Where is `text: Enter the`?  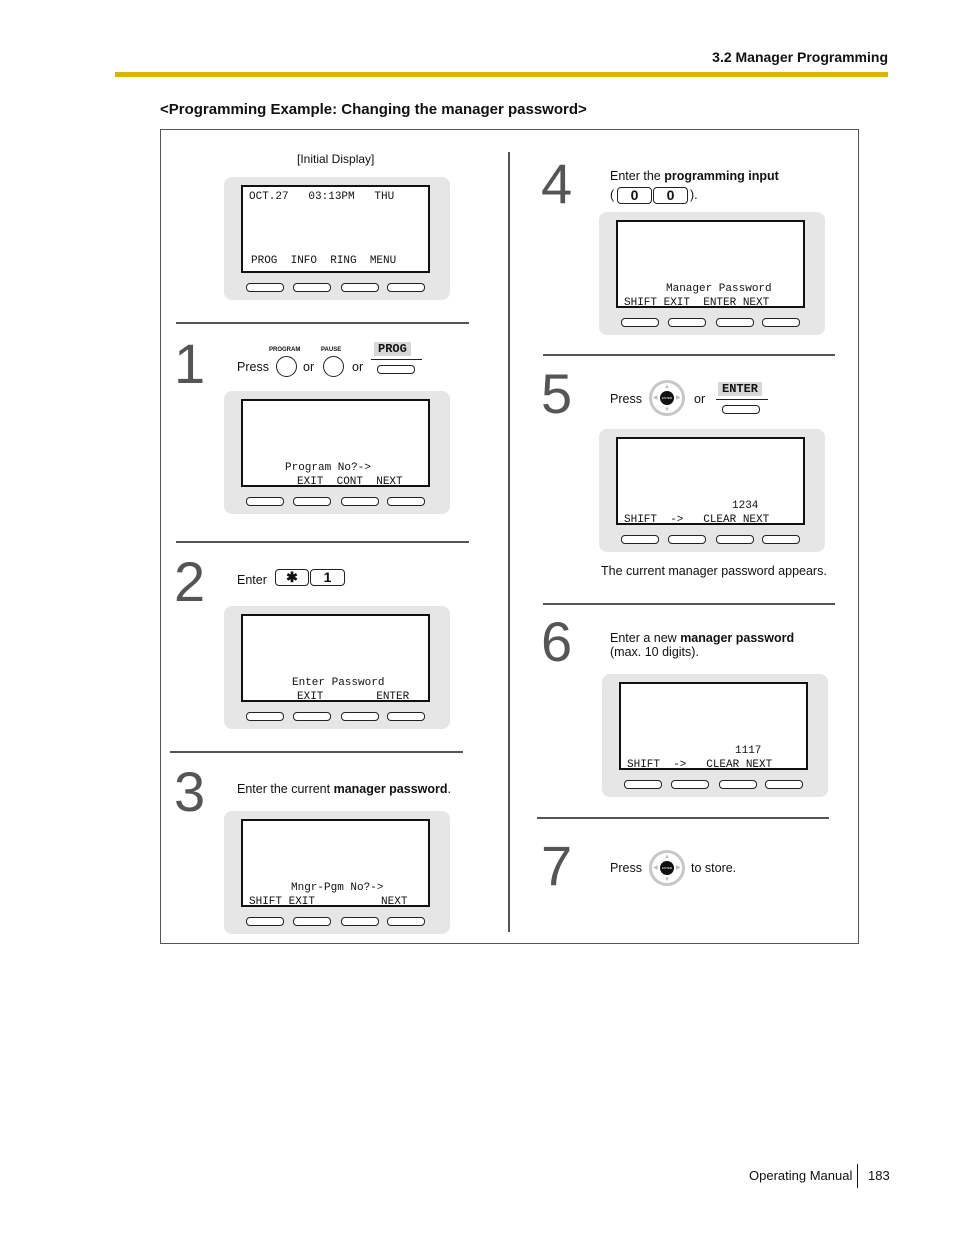
text: Enter the is located at coordinates (637, 176).